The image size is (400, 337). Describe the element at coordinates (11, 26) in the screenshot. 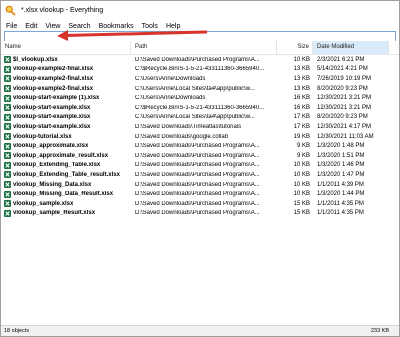

I see `menu-file: File` at that location.